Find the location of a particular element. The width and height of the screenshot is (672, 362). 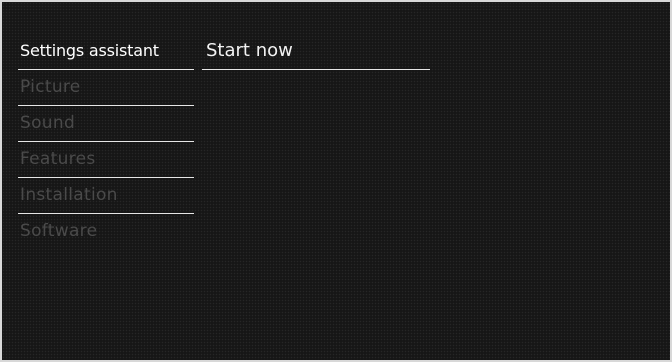

menu-item-settings-assistant: Settings assistant is located at coordinates (106, 52).